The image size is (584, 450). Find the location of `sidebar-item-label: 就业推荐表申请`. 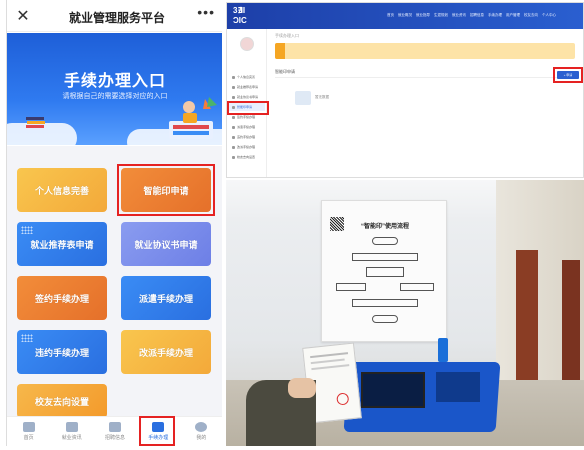

sidebar-item-label: 就业推荐表申请 is located at coordinates (248, 87).